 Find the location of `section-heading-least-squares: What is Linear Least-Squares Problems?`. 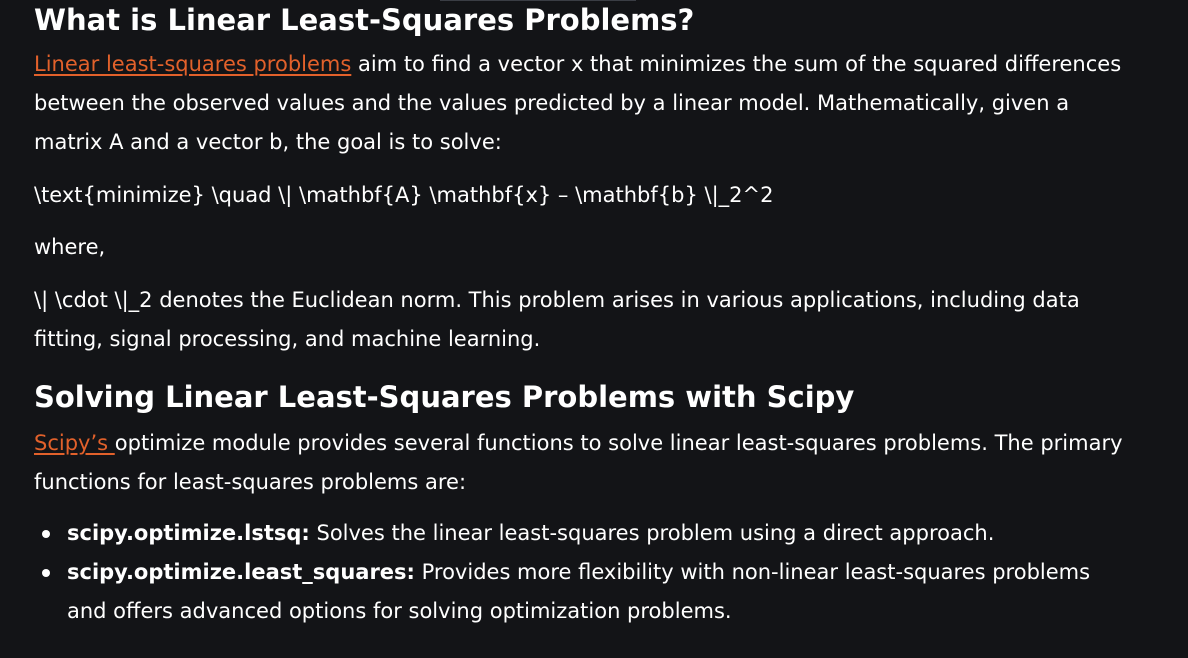

section-heading-least-squares: What is Linear Least-Squares Problems? is located at coordinates (364, 20).